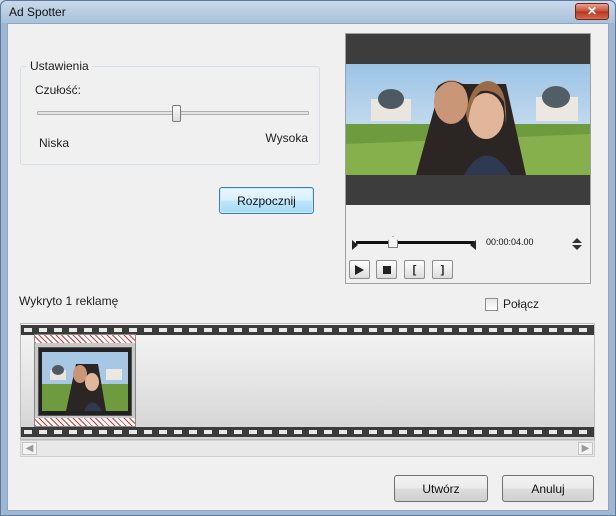 This screenshot has height=516, width=616. I want to click on ad-clip-thumbnail, so click(85, 380).